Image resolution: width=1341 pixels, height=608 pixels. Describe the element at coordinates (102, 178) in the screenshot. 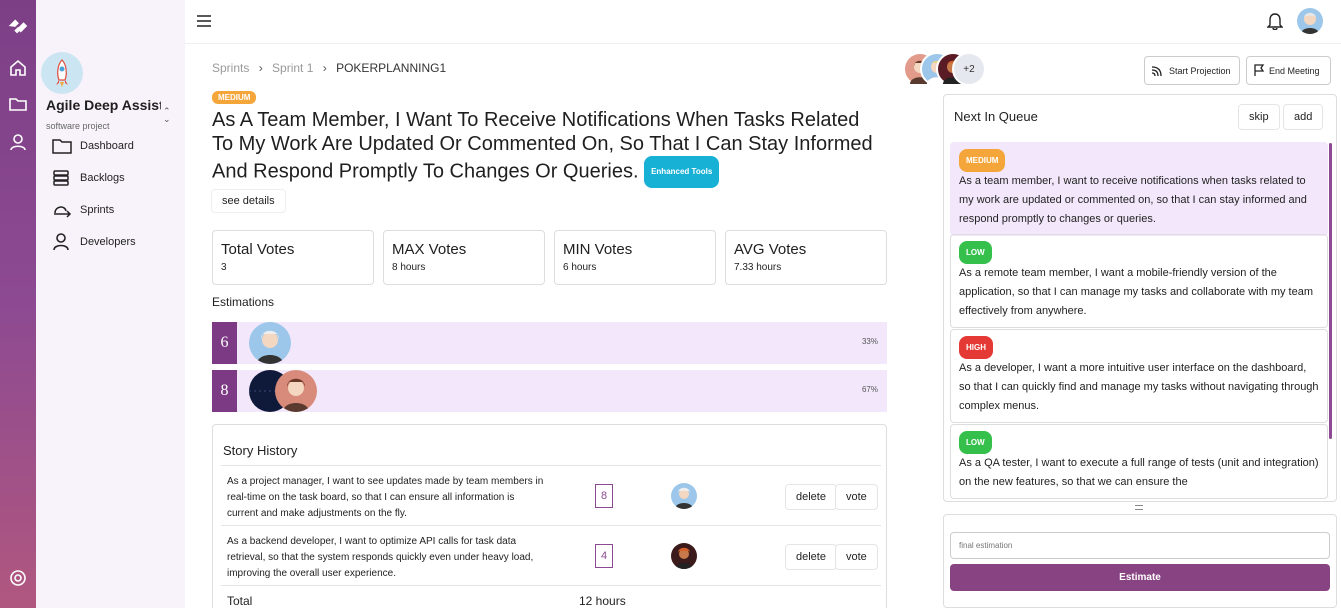

I see `sidebar-item-label: Backlogs` at that location.